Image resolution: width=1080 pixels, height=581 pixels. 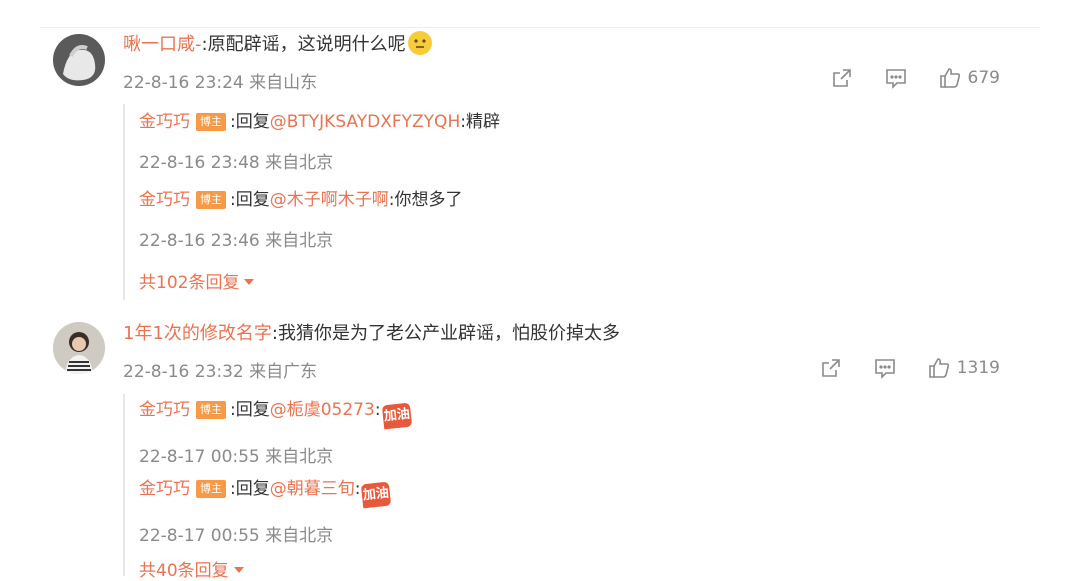 What do you see at coordinates (184, 571) in the screenshot?
I see `more-replies-label: 共40条回复` at bounding box center [184, 571].